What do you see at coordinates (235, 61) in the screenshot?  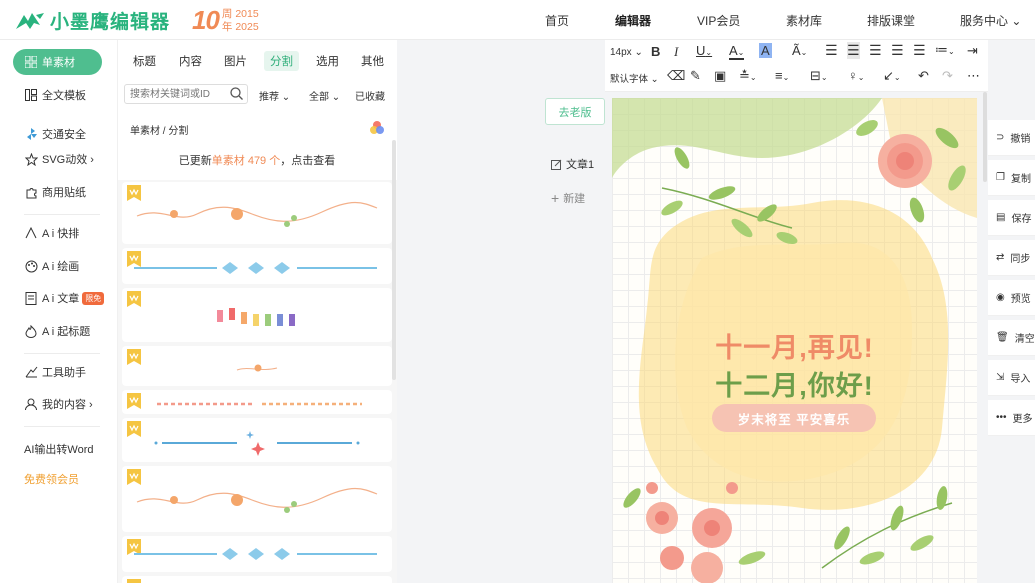 I see `tab-image: 图片` at bounding box center [235, 61].